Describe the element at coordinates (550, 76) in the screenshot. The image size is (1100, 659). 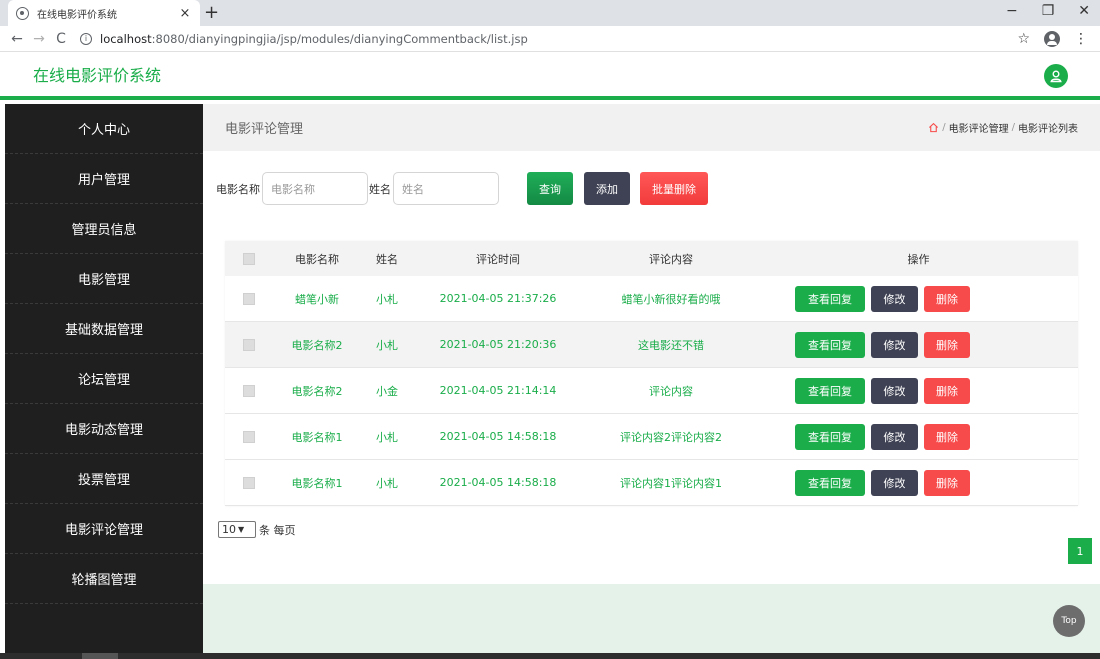
I see `app-header: 在线电影评价系统` at that location.